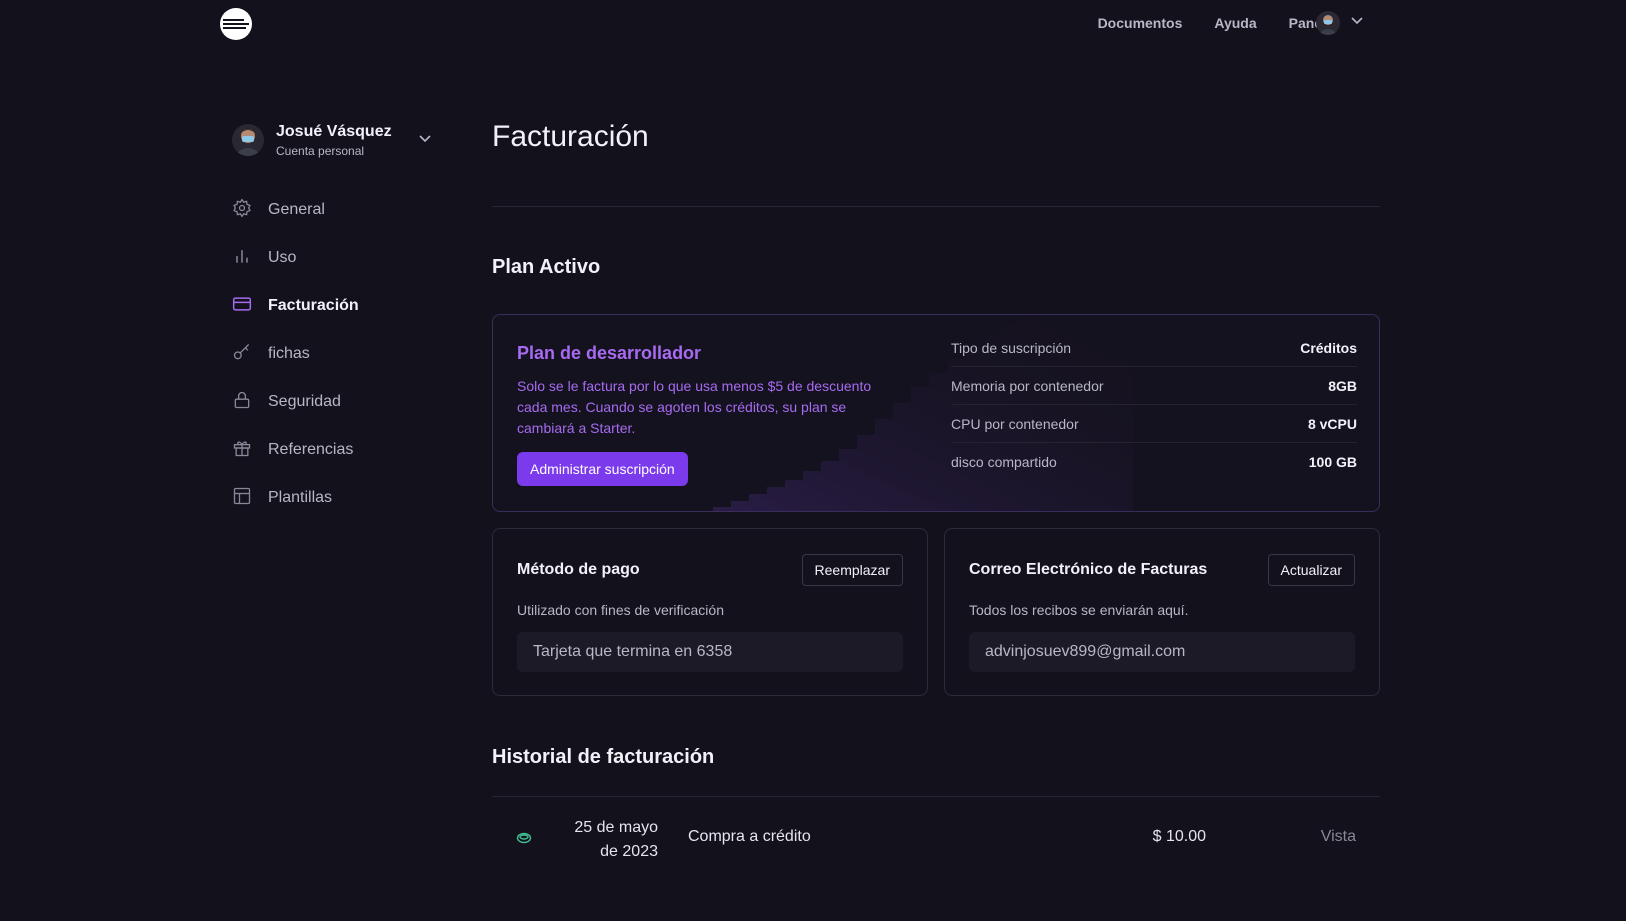 This screenshot has height=921, width=1626. What do you see at coordinates (332, 210) in the screenshot?
I see `sidebar-item-general: General` at bounding box center [332, 210].